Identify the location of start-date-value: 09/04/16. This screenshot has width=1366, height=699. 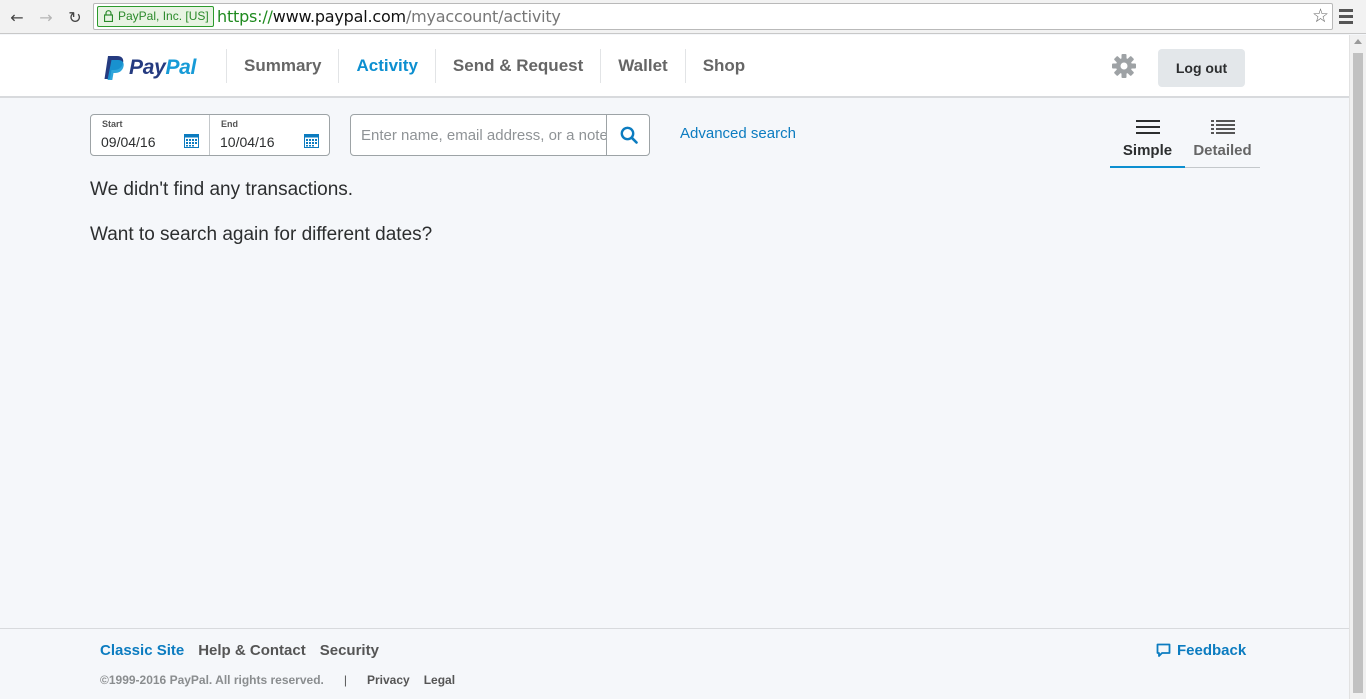
(128, 142).